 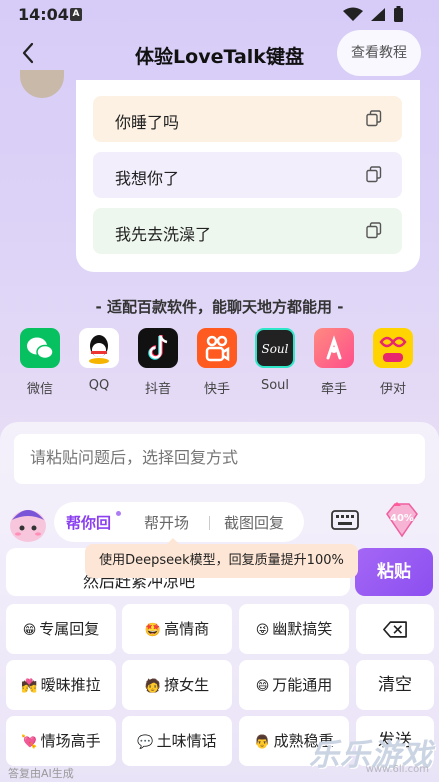 I want to click on app-kuaishou: 快手, so click(x=217, y=362).